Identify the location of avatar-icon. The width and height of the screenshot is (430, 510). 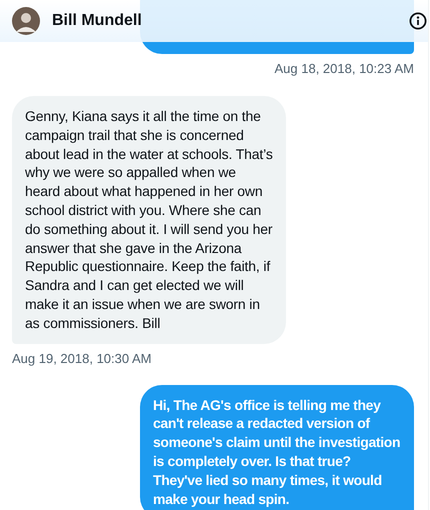
(26, 21).